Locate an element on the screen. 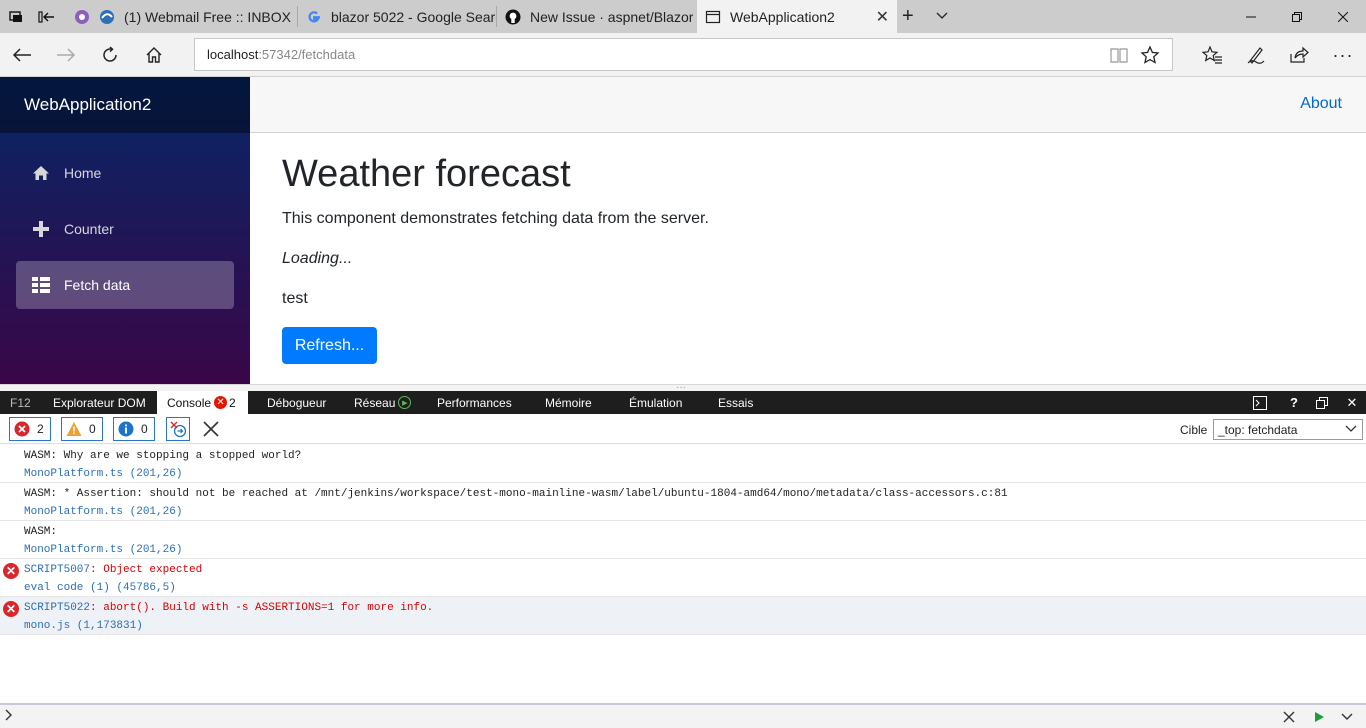 The image size is (1366, 728). tab-webmail: (1) Webmail Free :: INBOX is located at coordinates (181, 16).